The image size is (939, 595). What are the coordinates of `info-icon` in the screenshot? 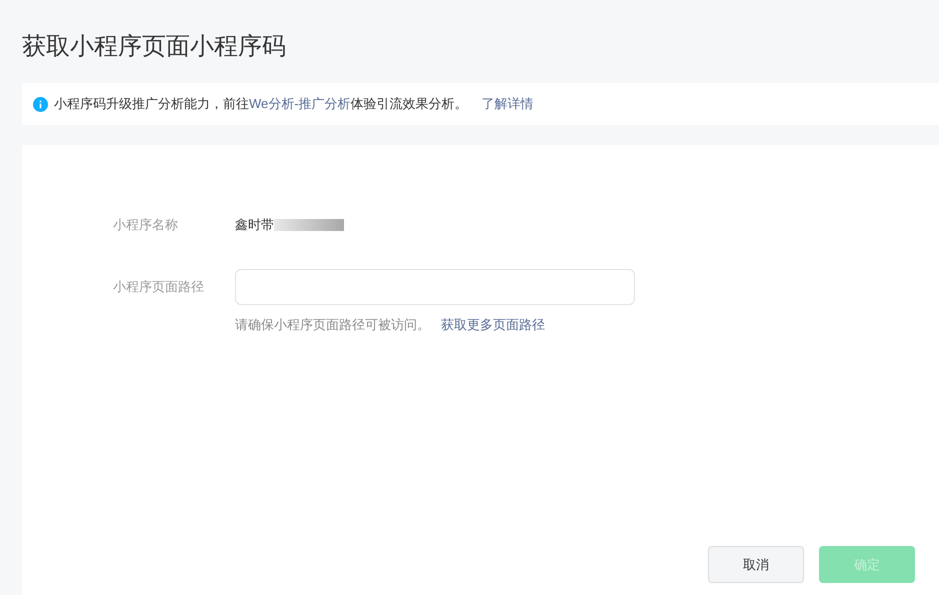 It's located at (40, 104).